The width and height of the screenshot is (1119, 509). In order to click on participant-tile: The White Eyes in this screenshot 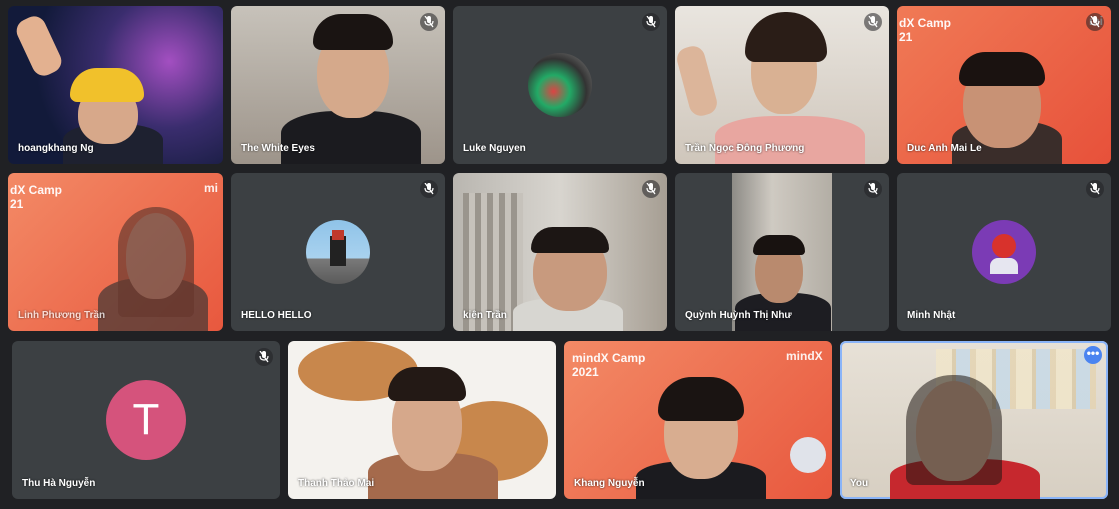, I will do `click(338, 85)`.